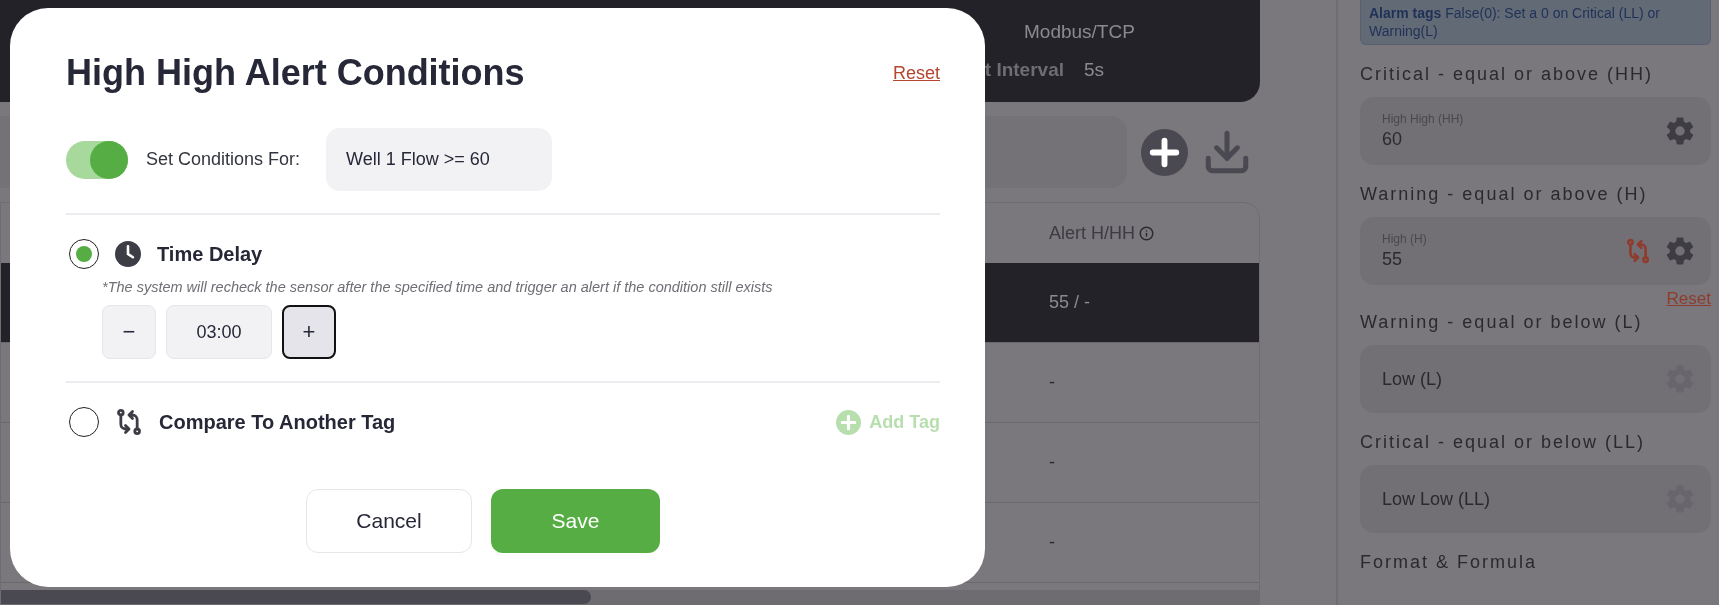 Image resolution: width=1719 pixels, height=605 pixels. I want to click on clock-icon, so click(128, 254).